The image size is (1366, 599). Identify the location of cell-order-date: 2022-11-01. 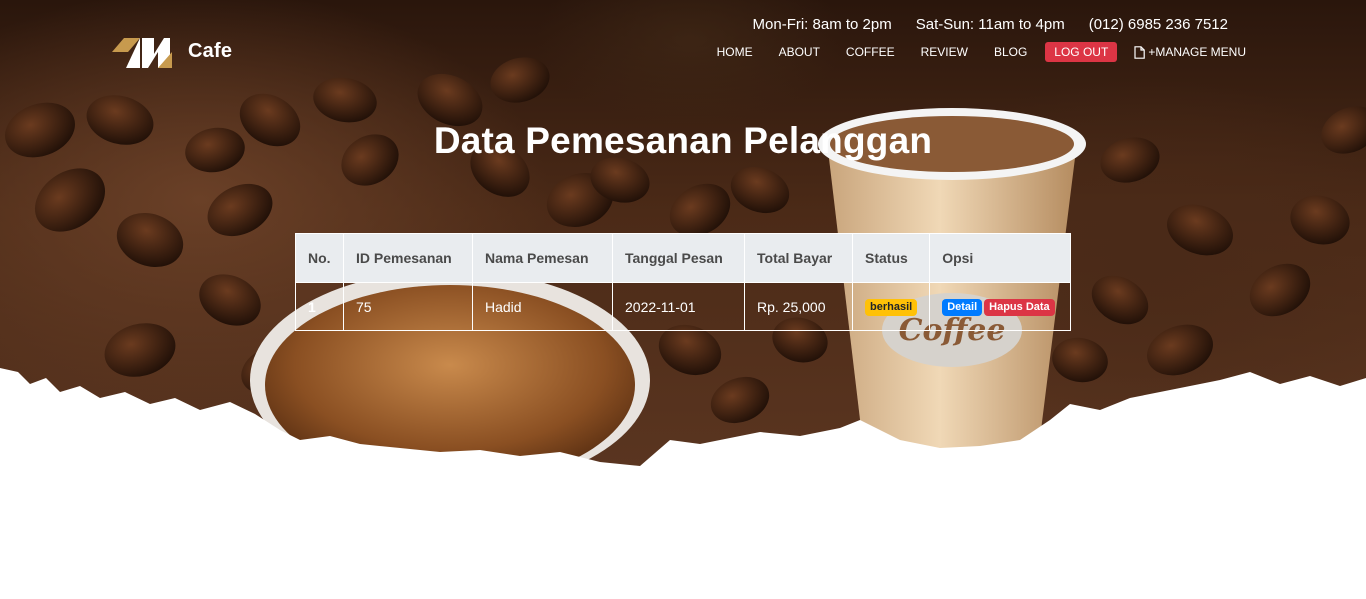
(678, 306).